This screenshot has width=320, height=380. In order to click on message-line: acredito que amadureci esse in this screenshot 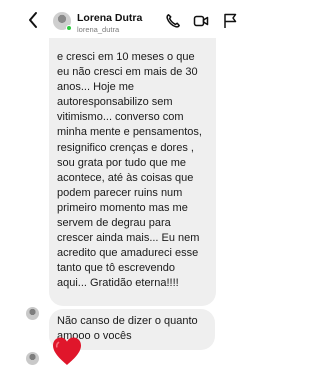, I will do `click(128, 253)`.